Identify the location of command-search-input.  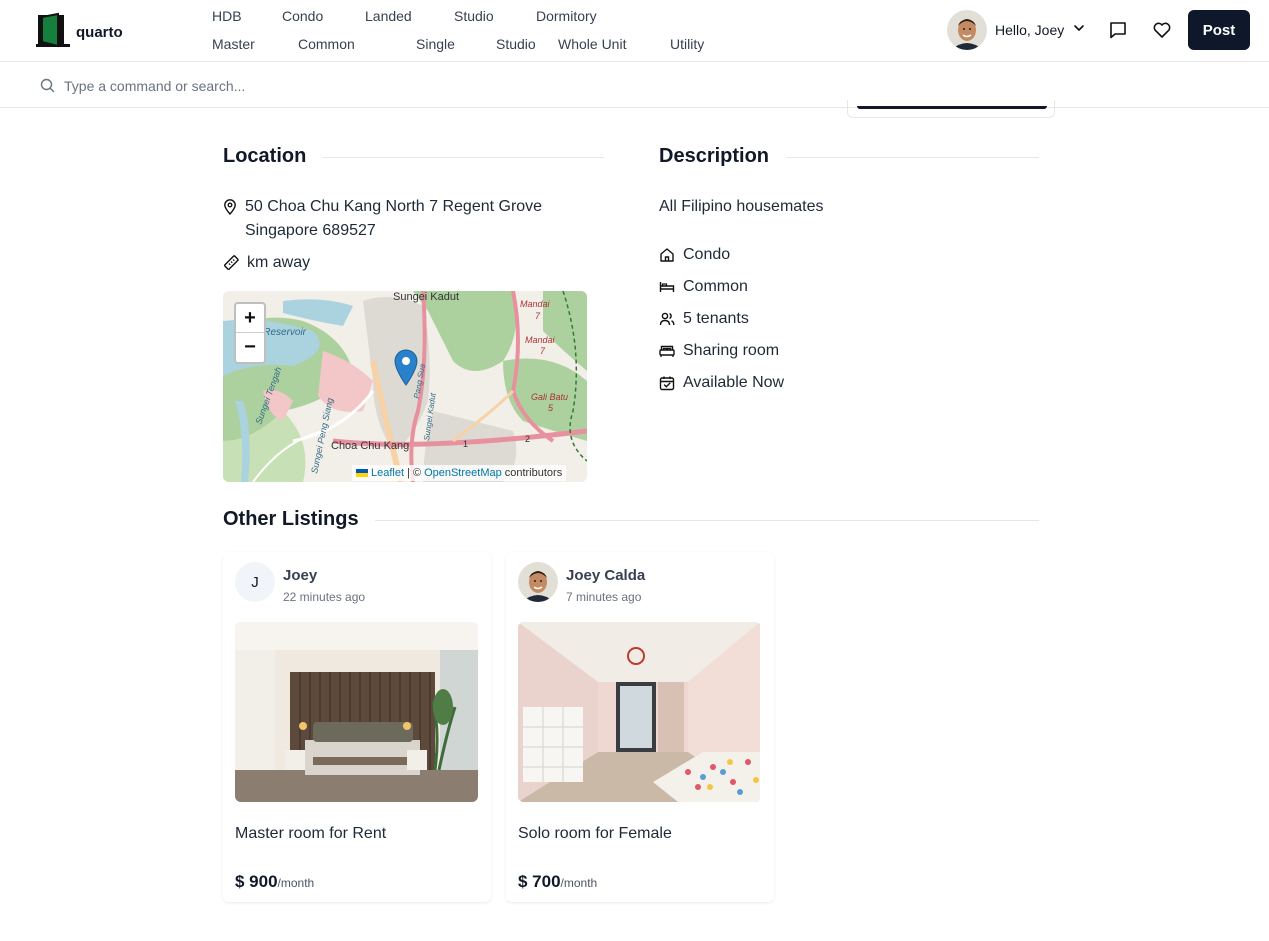
(364, 86).